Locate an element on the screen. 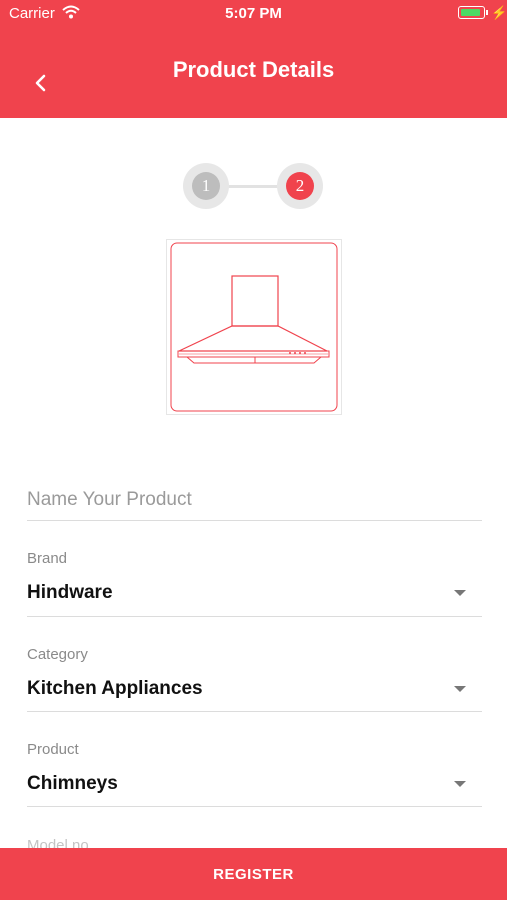 The height and width of the screenshot is (902, 507). status-time: 5:07 PM is located at coordinates (253, 13).